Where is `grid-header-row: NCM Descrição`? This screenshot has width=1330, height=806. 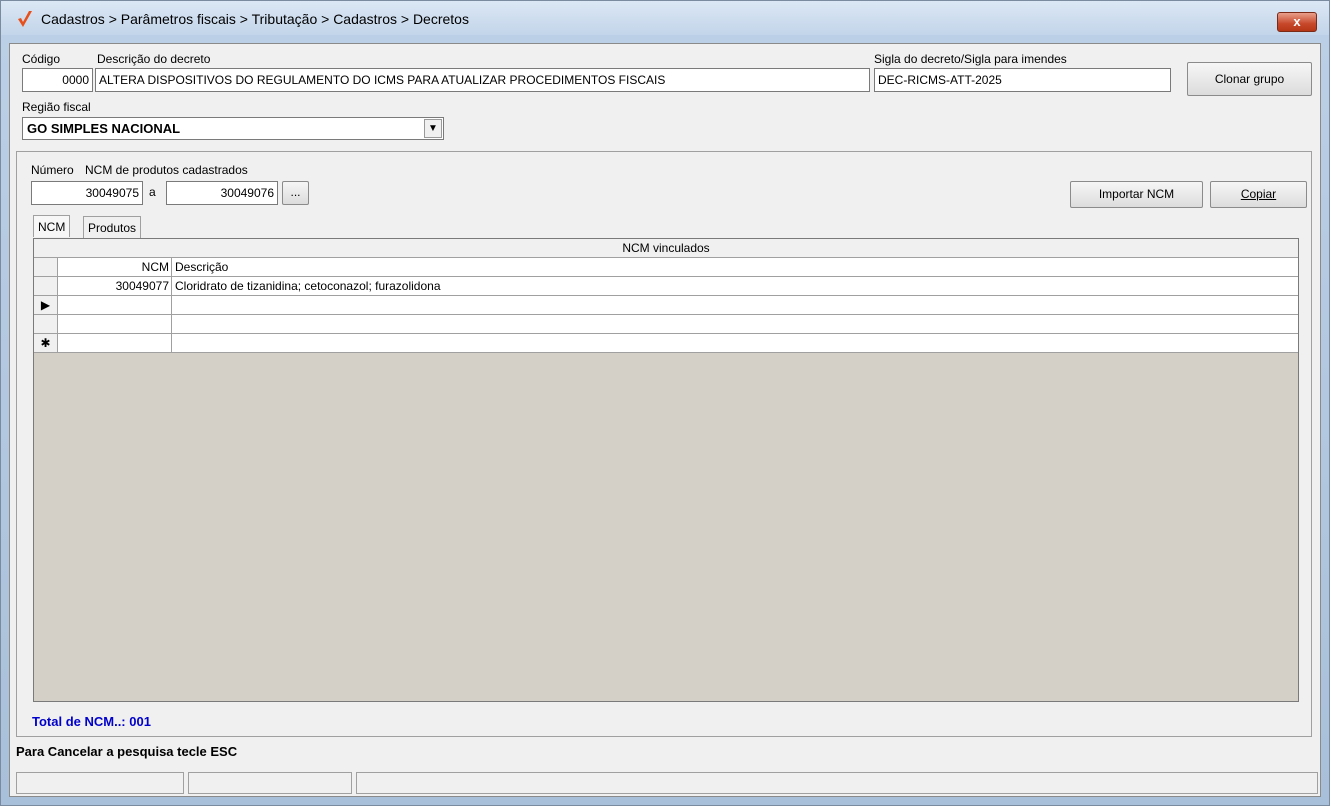 grid-header-row: NCM Descrição is located at coordinates (666, 267).